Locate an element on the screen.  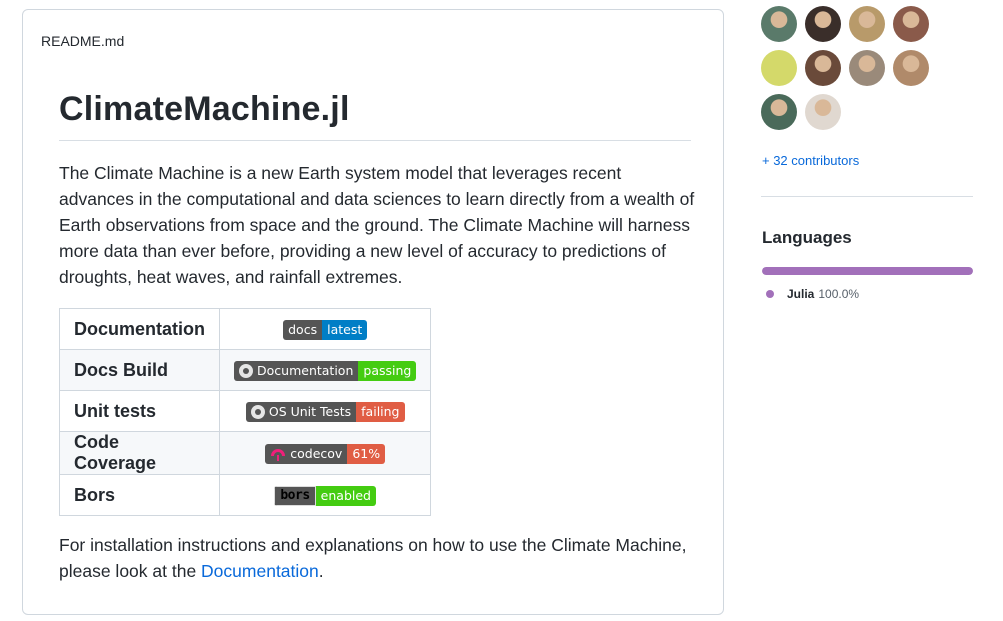
language-percent: 100.0% is located at coordinates (839, 294).